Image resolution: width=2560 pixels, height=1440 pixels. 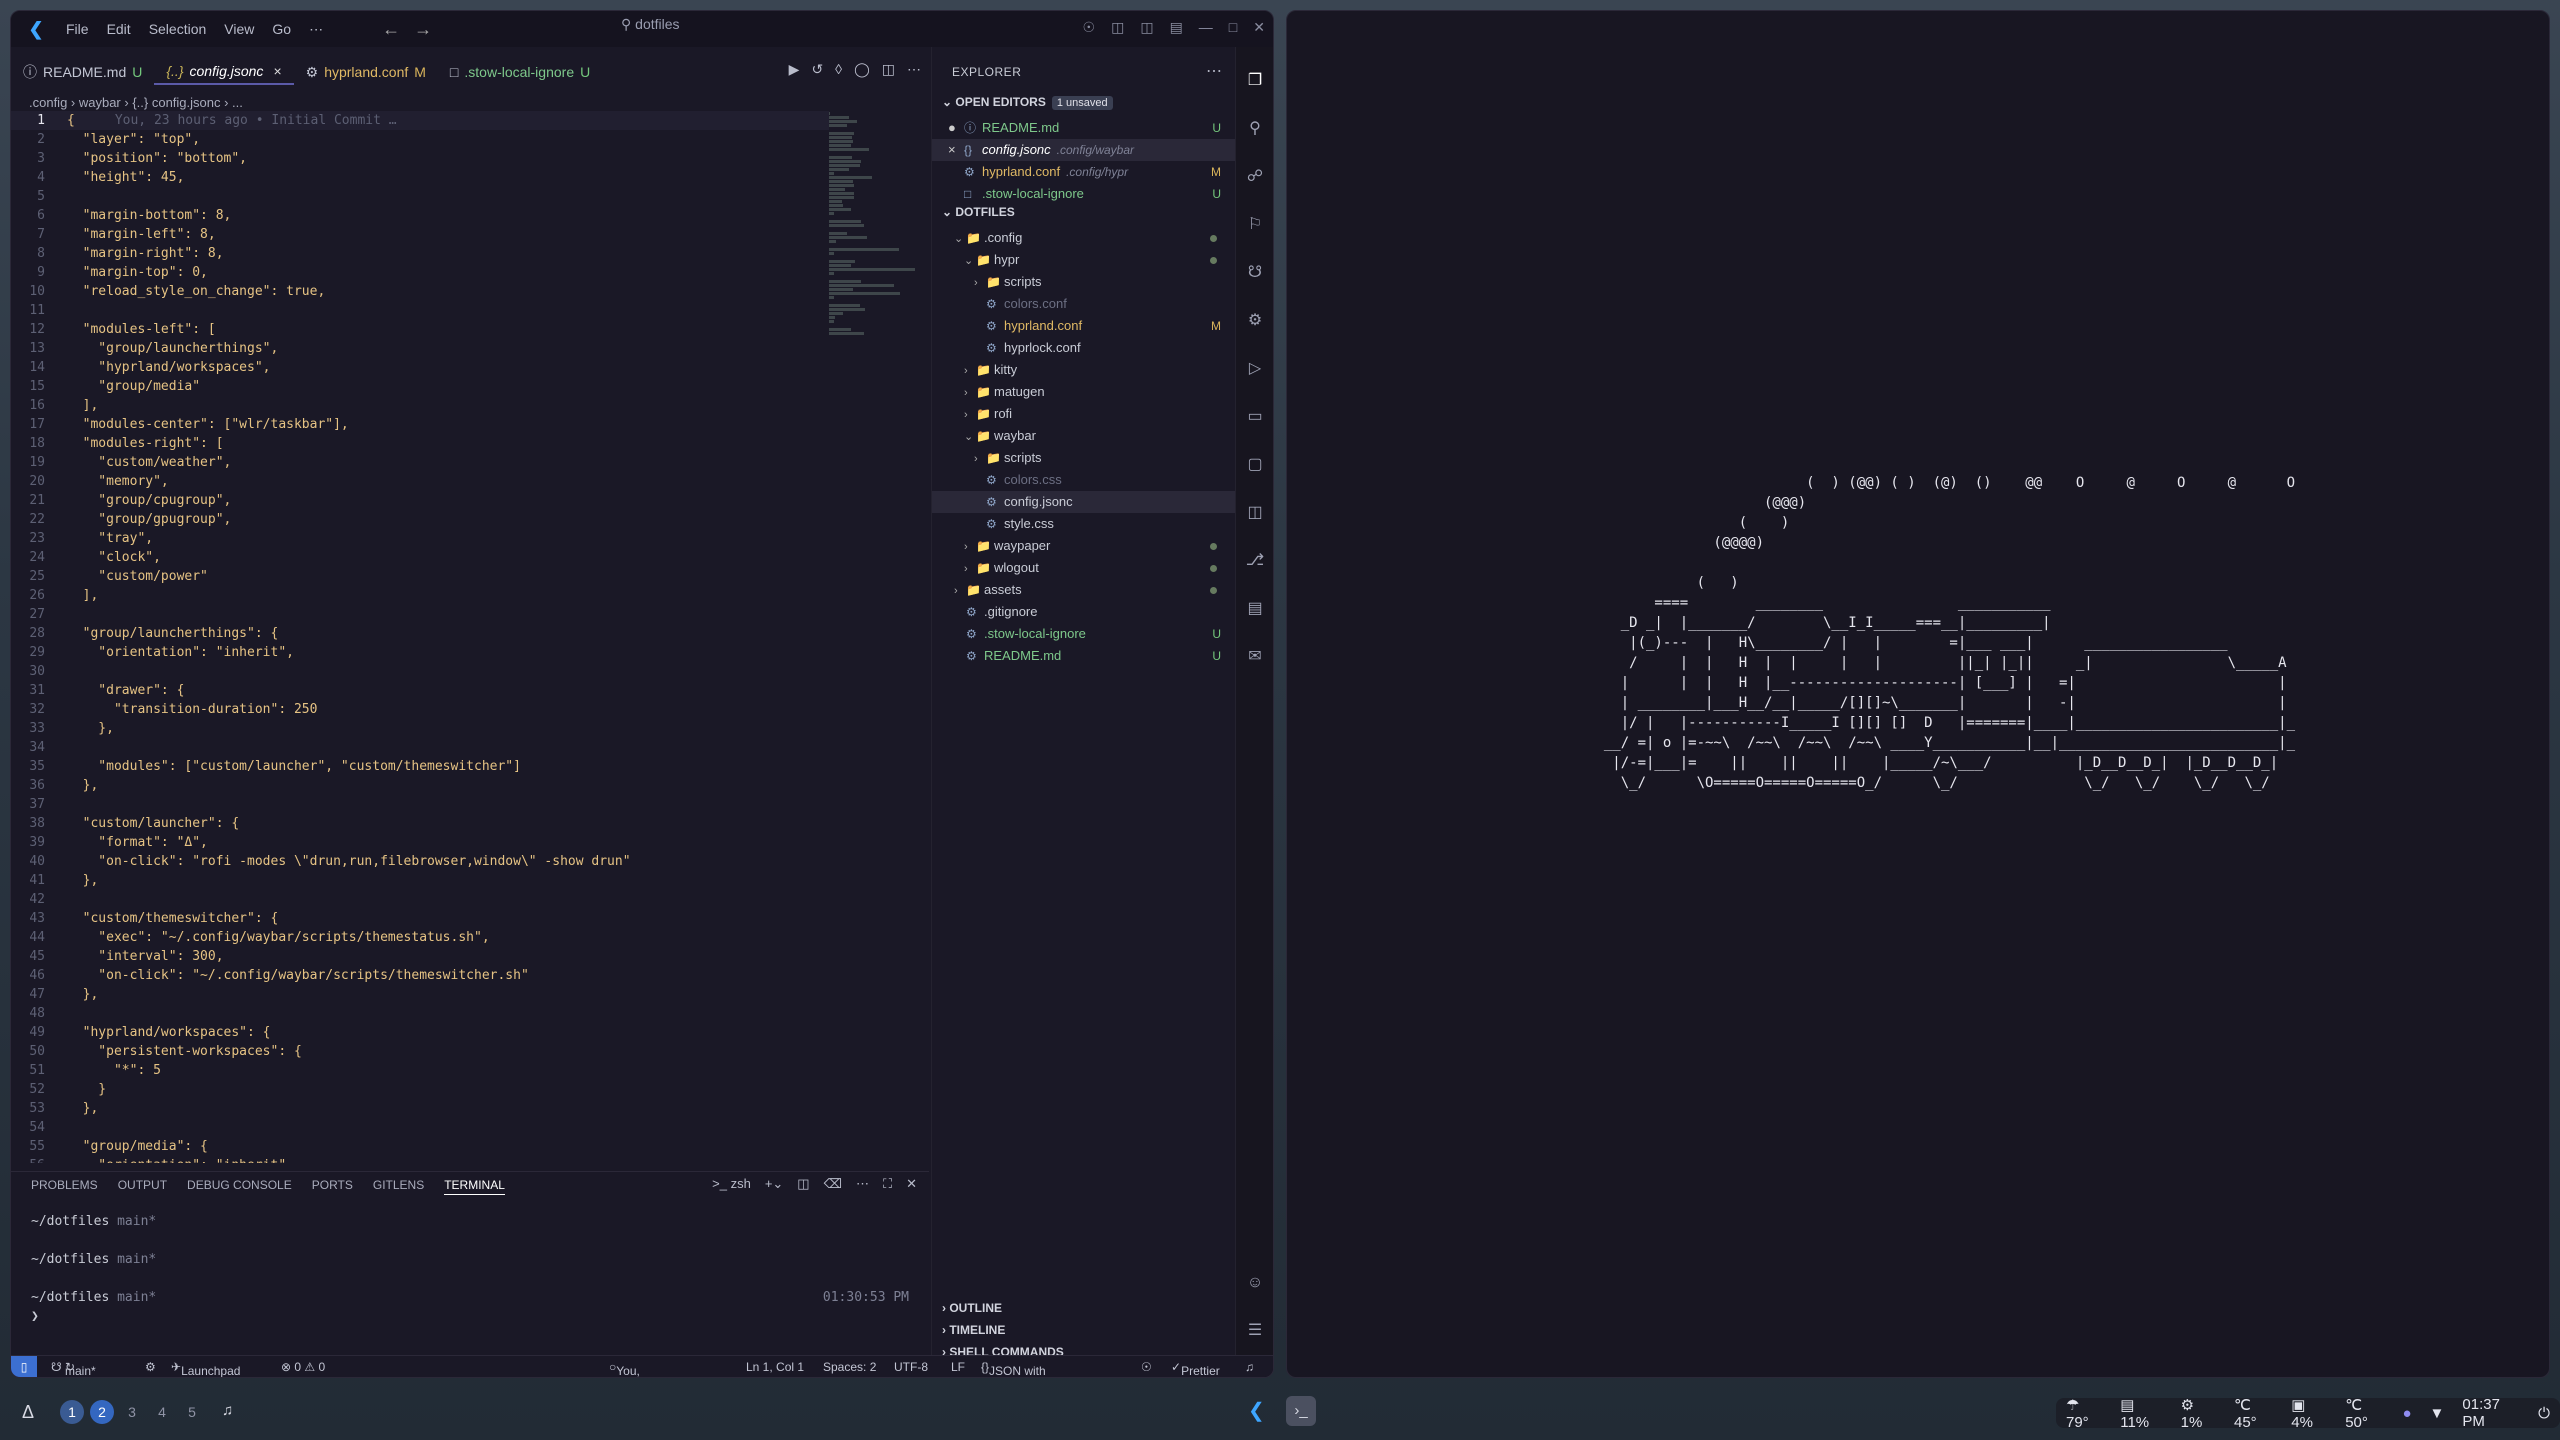 What do you see at coordinates (119, 29) in the screenshot?
I see `menu-edit: Edit` at bounding box center [119, 29].